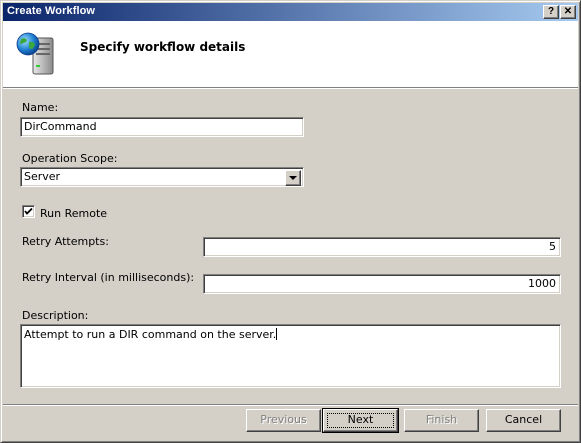 The width and height of the screenshot is (581, 443). I want to click on retry-interval-input: 1000, so click(382, 284).